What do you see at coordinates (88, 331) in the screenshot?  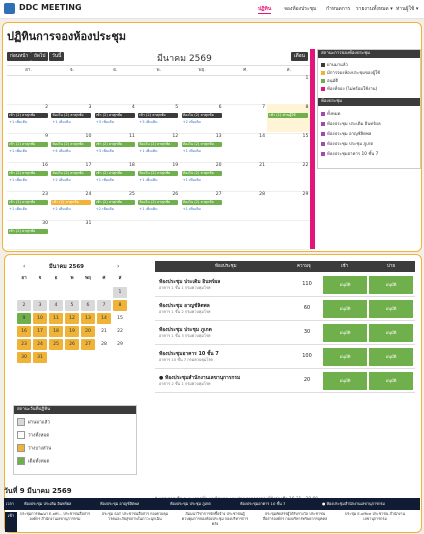 I see `mini-day-cell: 20` at bounding box center [88, 331].